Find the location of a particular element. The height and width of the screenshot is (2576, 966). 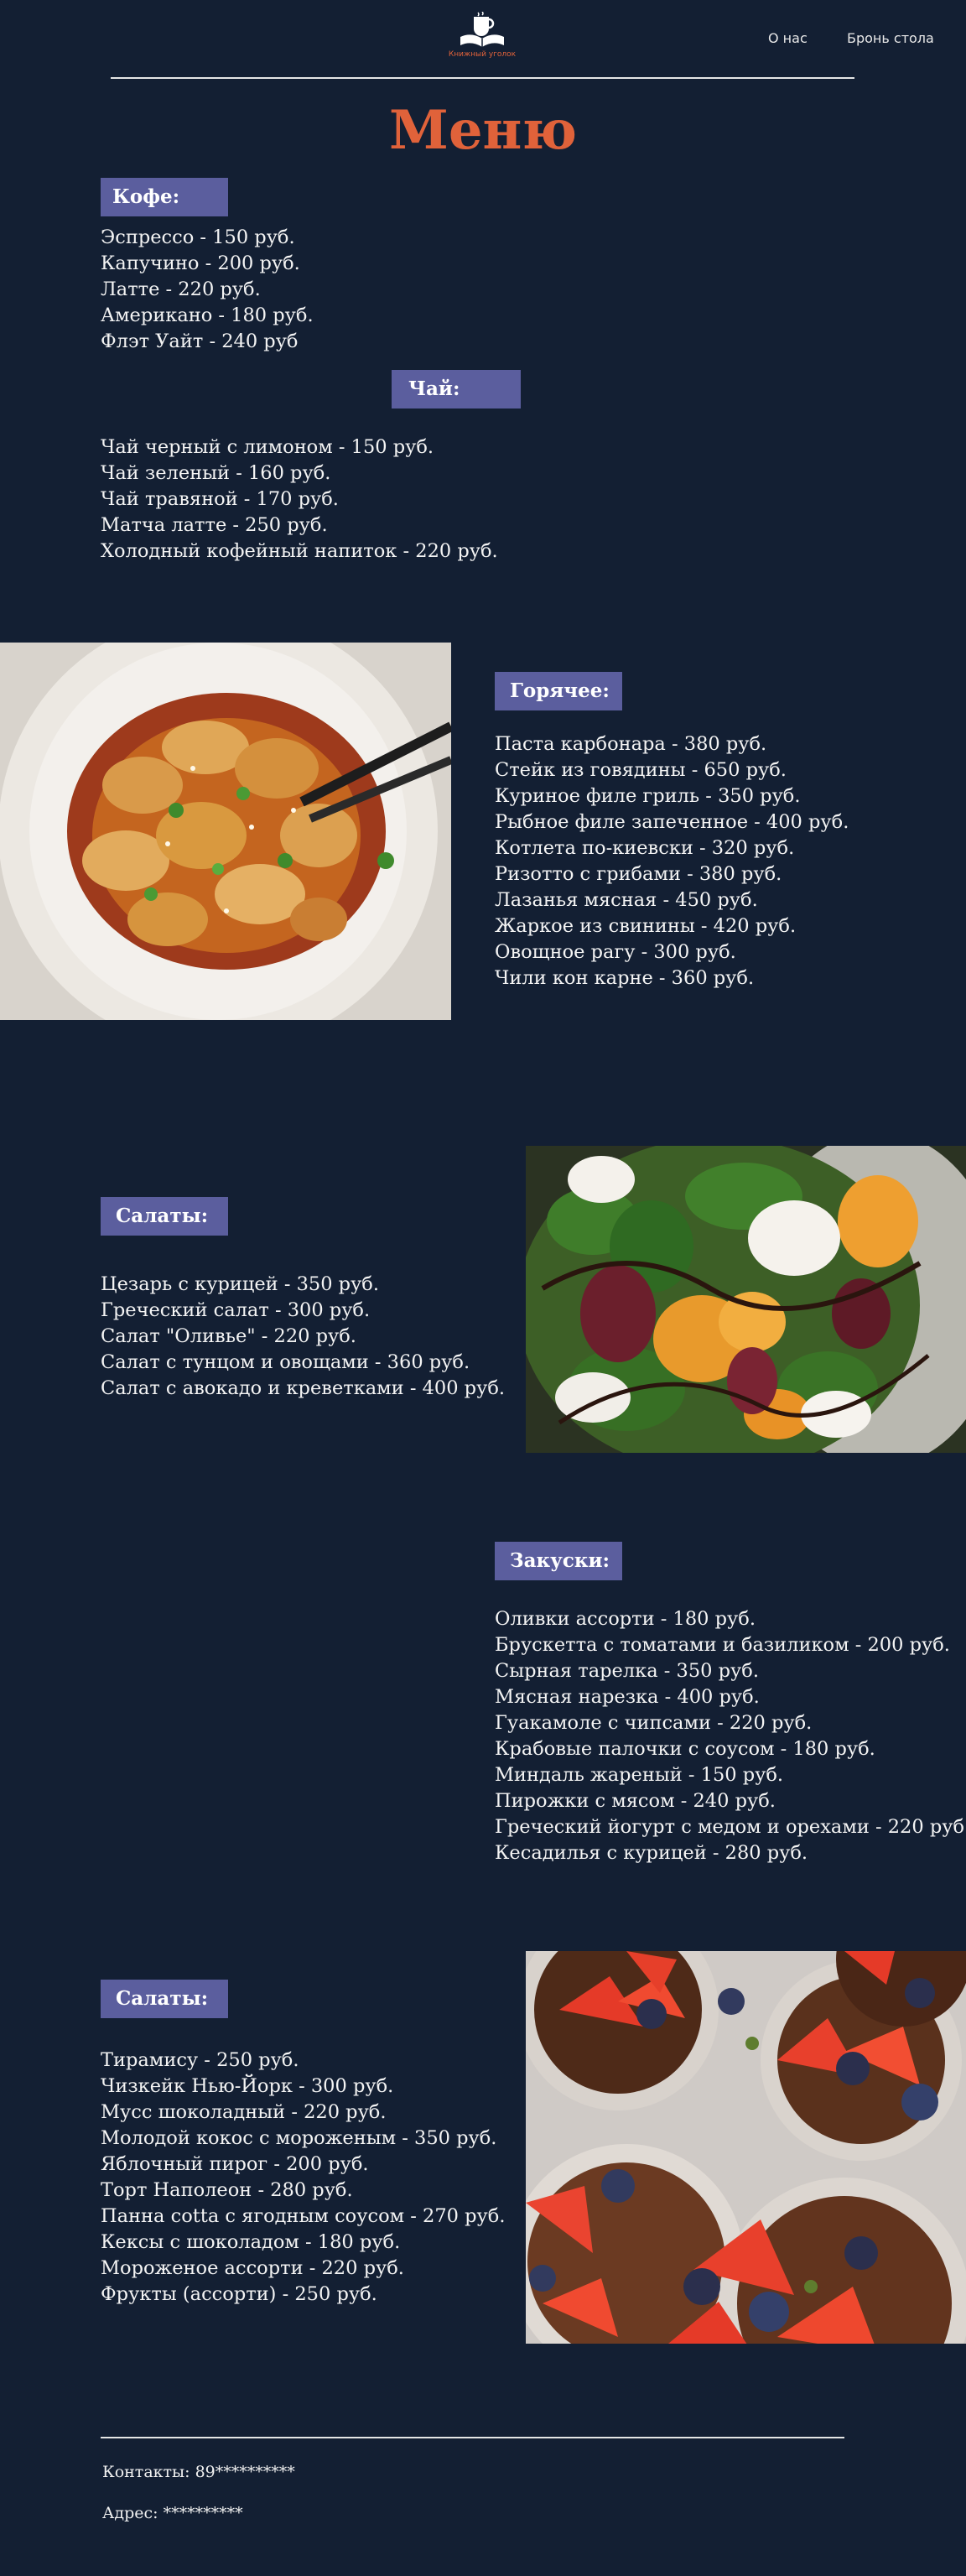

list-item: Чизкейк Нью-Йорк - 300 руб. is located at coordinates (247, 2086).